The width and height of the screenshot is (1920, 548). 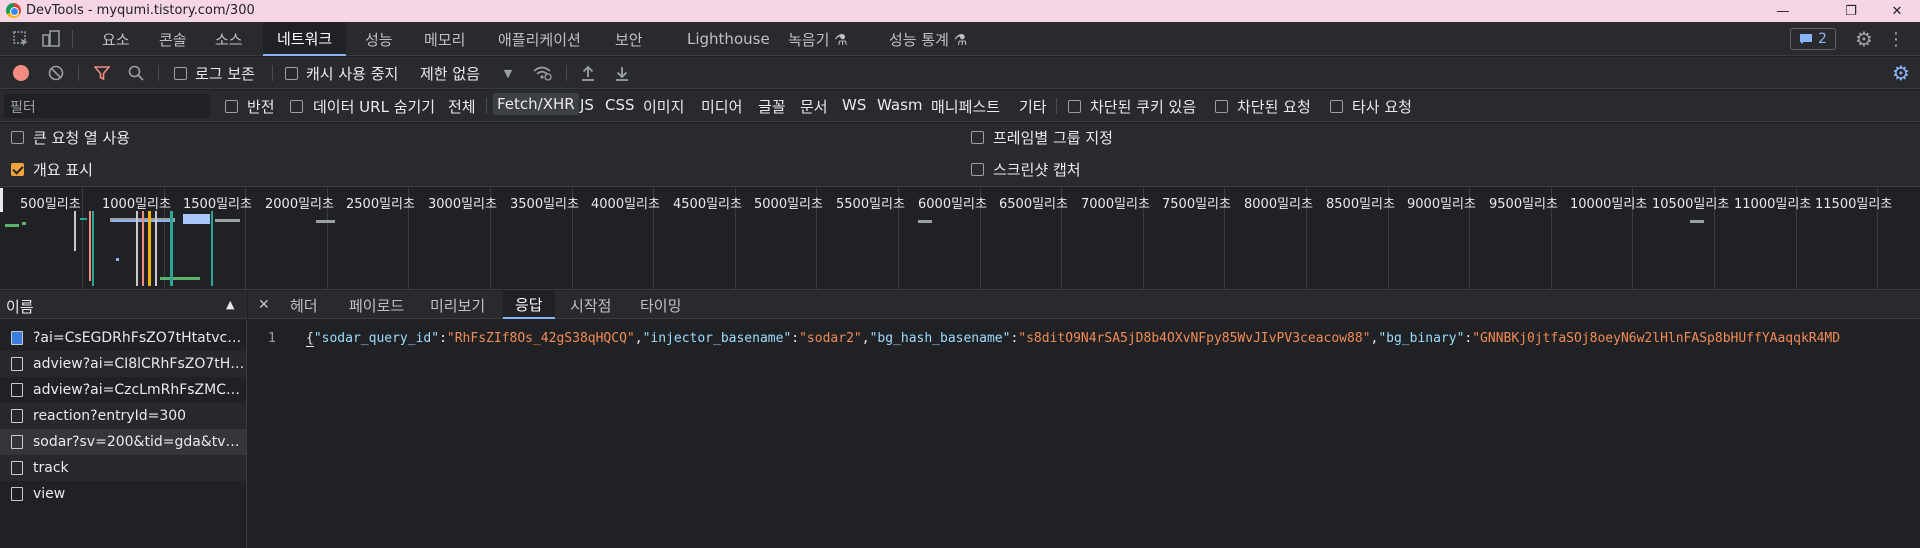 What do you see at coordinates (1, 200) in the screenshot?
I see `timeline-left-handle` at bounding box center [1, 200].